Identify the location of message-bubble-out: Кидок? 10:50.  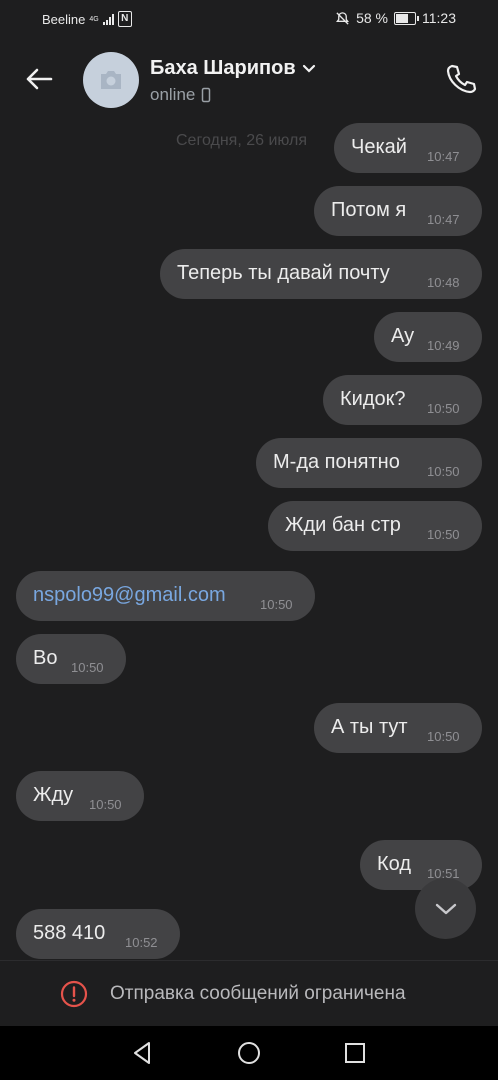
(402, 400).